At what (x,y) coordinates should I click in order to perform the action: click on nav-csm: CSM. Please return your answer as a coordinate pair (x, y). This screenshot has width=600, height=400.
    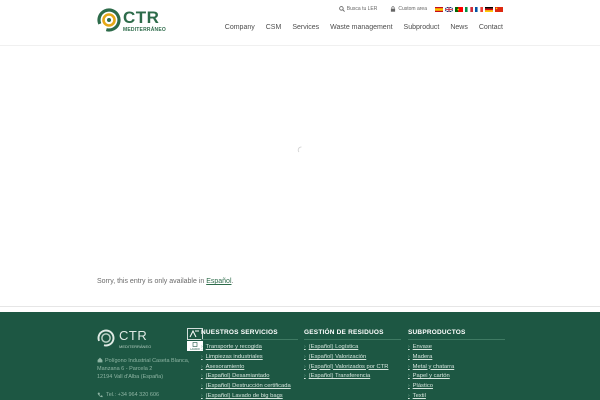
    Looking at the image, I should click on (274, 27).